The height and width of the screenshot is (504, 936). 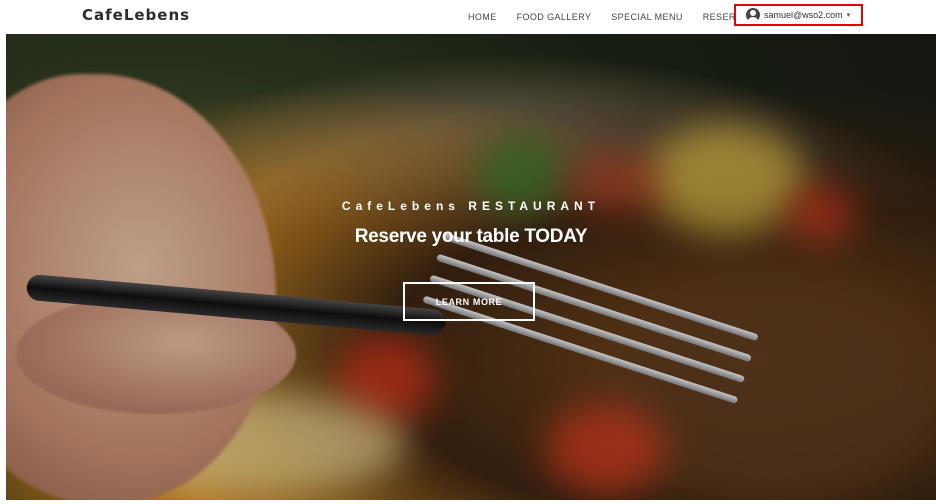 What do you see at coordinates (469, 301) in the screenshot?
I see `learn-more-button: LEARN MORE` at bounding box center [469, 301].